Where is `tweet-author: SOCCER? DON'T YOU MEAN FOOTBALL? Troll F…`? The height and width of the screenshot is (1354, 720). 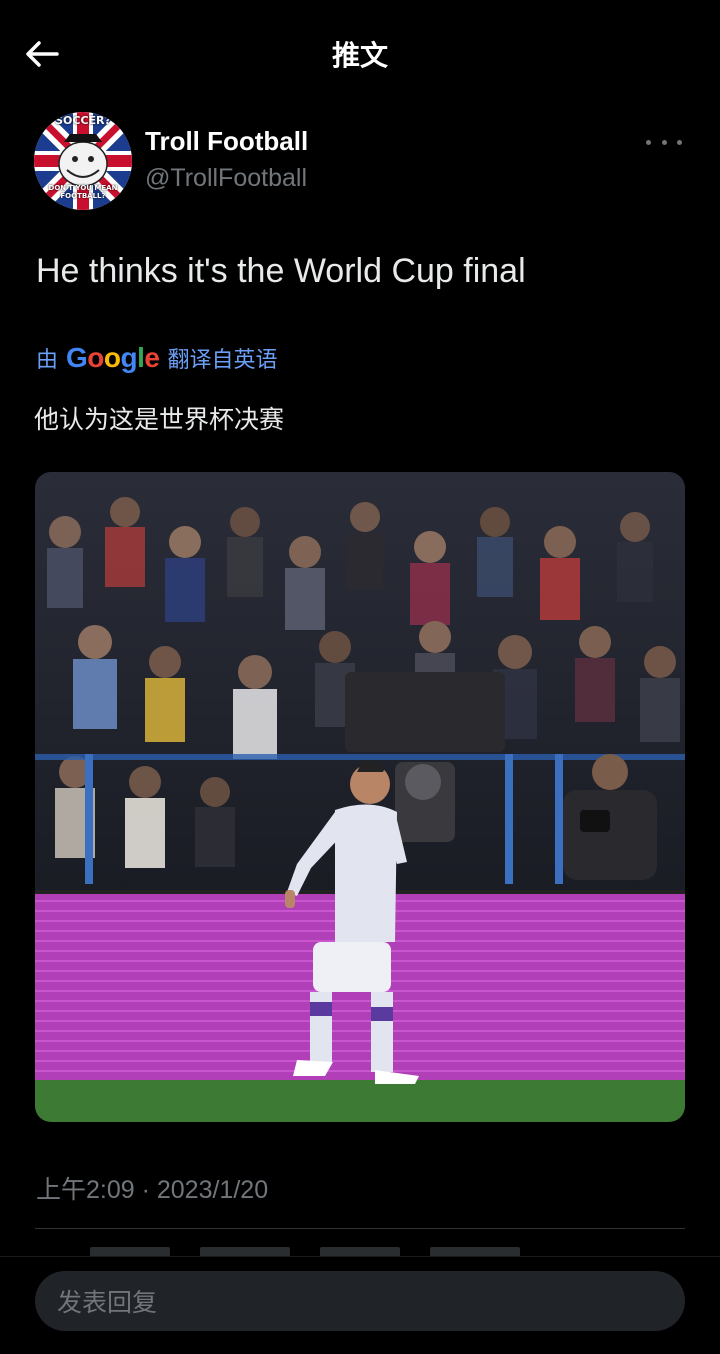 tweet-author: SOCCER? DON'T YOU MEAN FOOTBALL? Troll F… is located at coordinates (360, 162).